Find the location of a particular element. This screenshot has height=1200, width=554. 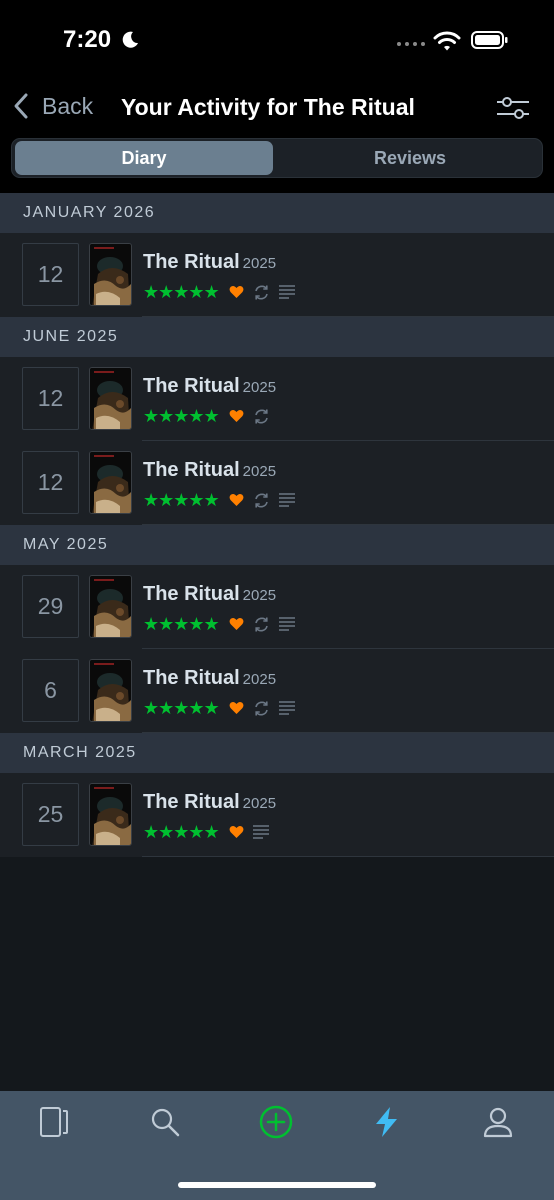

back-label: Back is located at coordinates (68, 105).